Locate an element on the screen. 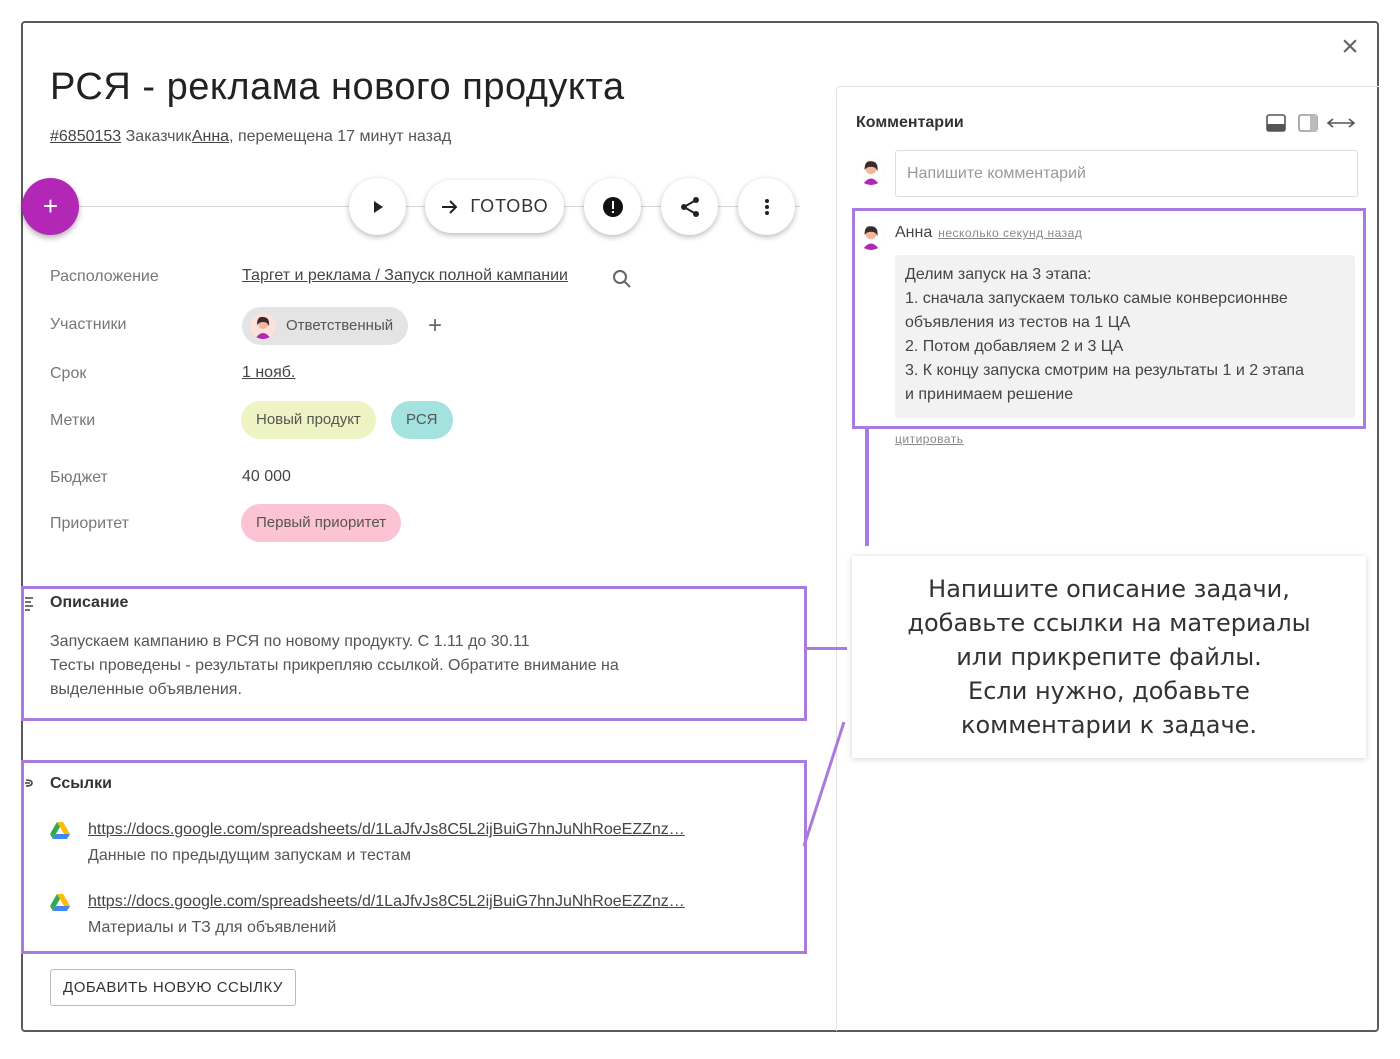 The image size is (1400, 1059). callout-line: Напишите описание задачи, is located at coordinates (1109, 589).